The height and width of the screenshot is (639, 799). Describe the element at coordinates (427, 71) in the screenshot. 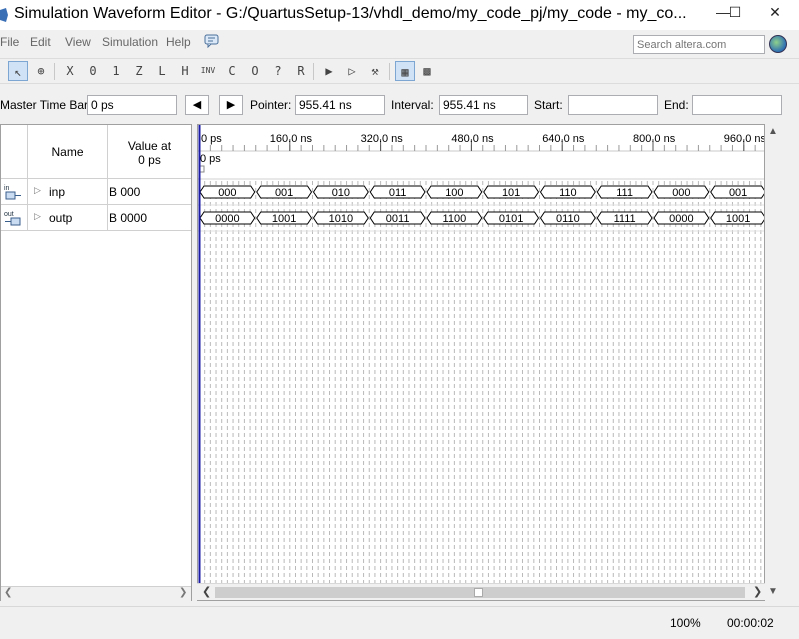

I see `grid-icon: ▩` at that location.